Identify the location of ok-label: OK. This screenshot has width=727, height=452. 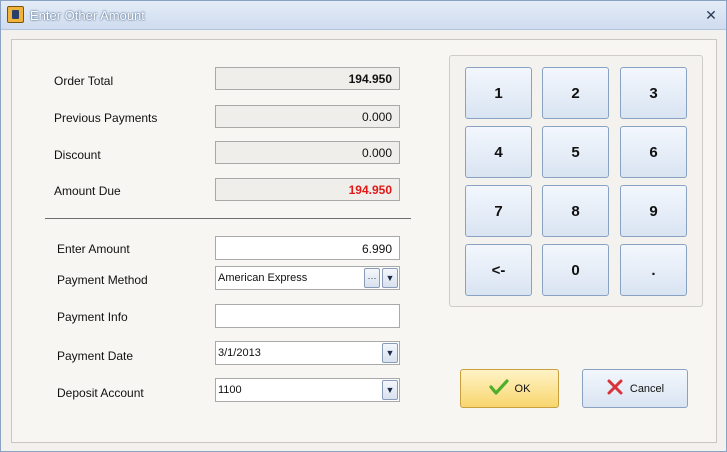
(522, 388).